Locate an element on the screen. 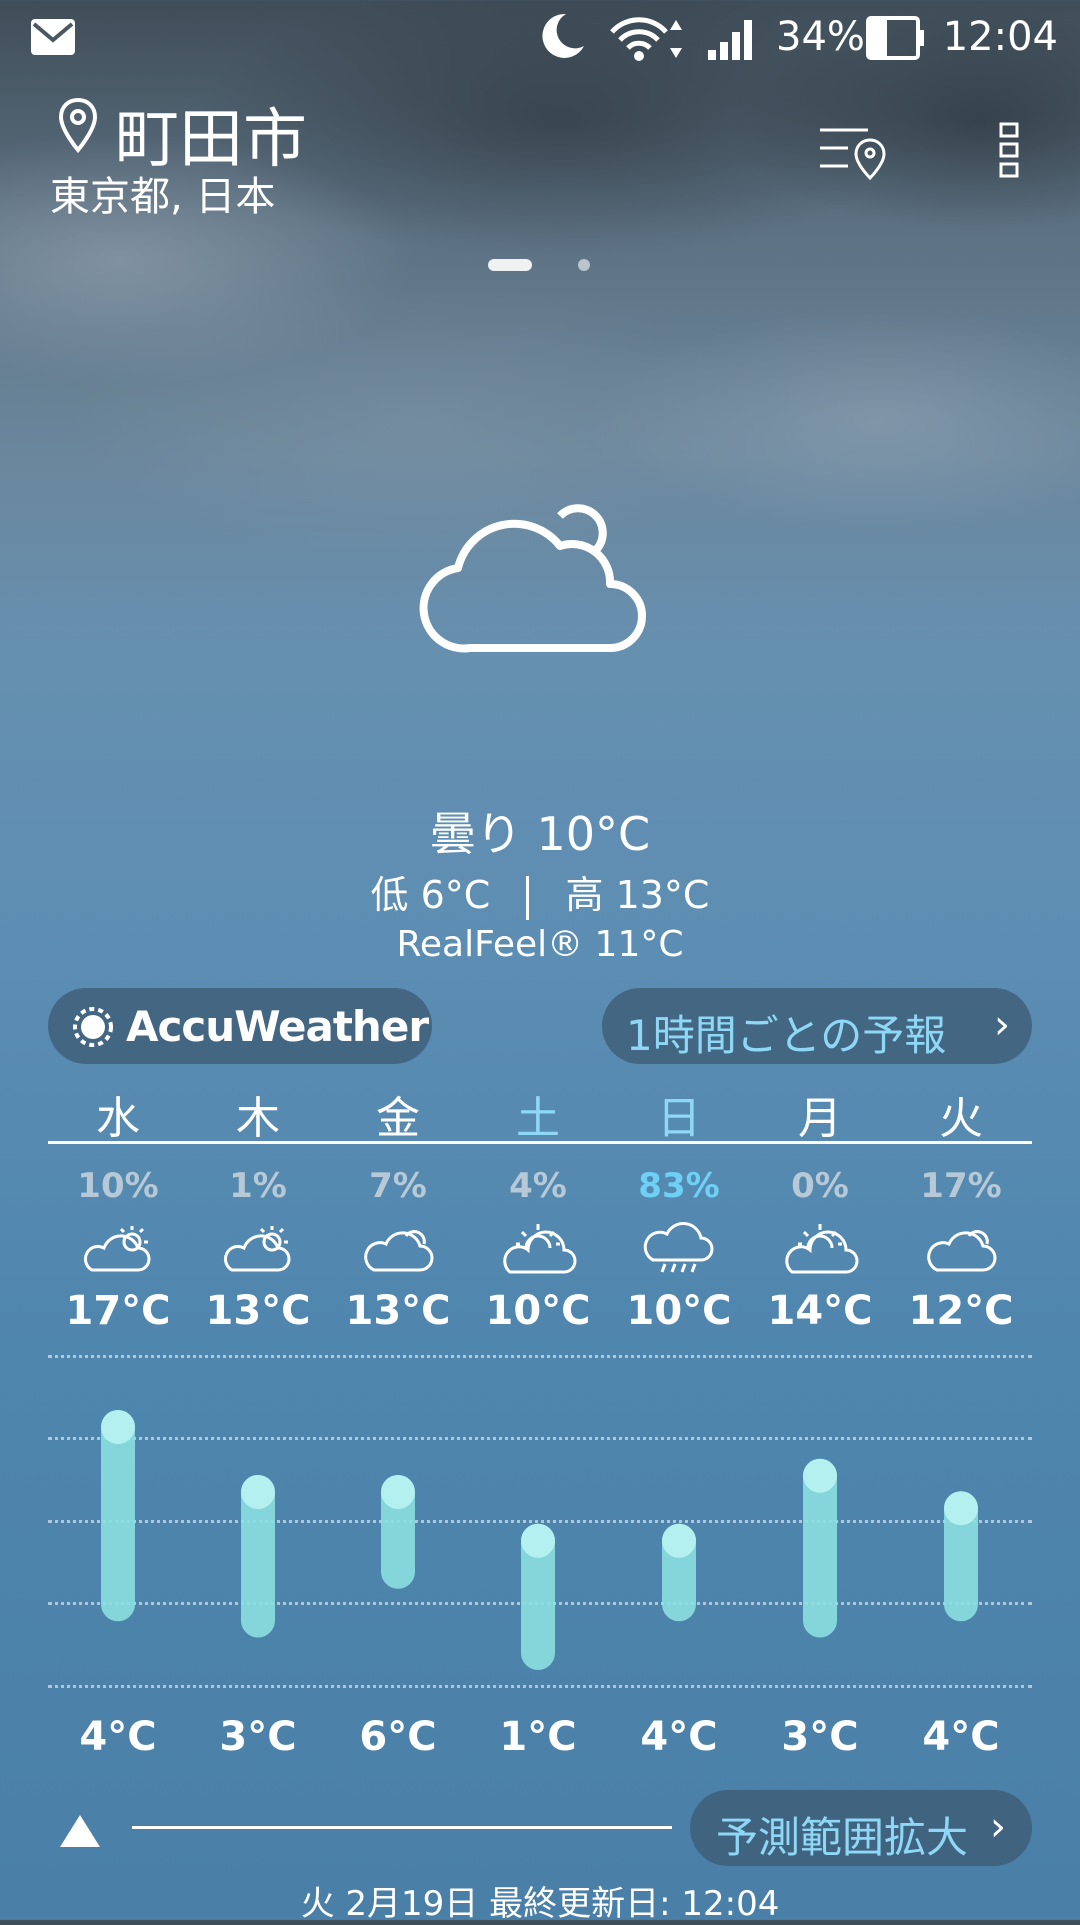 The image size is (1080, 1925). moon-icon is located at coordinates (563, 35).